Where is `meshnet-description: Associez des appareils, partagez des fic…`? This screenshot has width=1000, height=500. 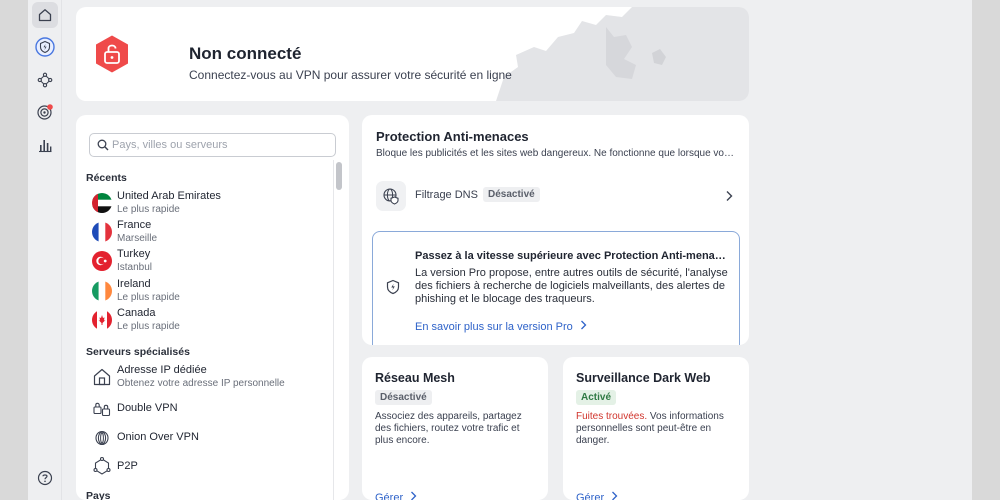
meshnet-description: Associez des appareils, partagez des fic… is located at coordinates (448, 428).